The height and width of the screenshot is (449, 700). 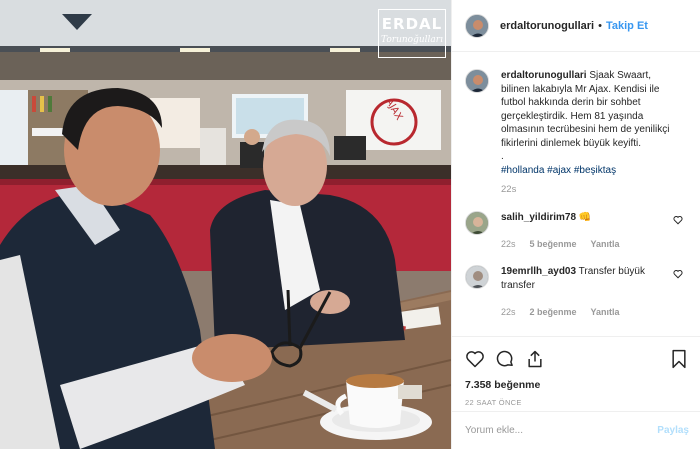 What do you see at coordinates (538, 217) in the screenshot?
I see `comment-username: salih_yildirim78` at bounding box center [538, 217].